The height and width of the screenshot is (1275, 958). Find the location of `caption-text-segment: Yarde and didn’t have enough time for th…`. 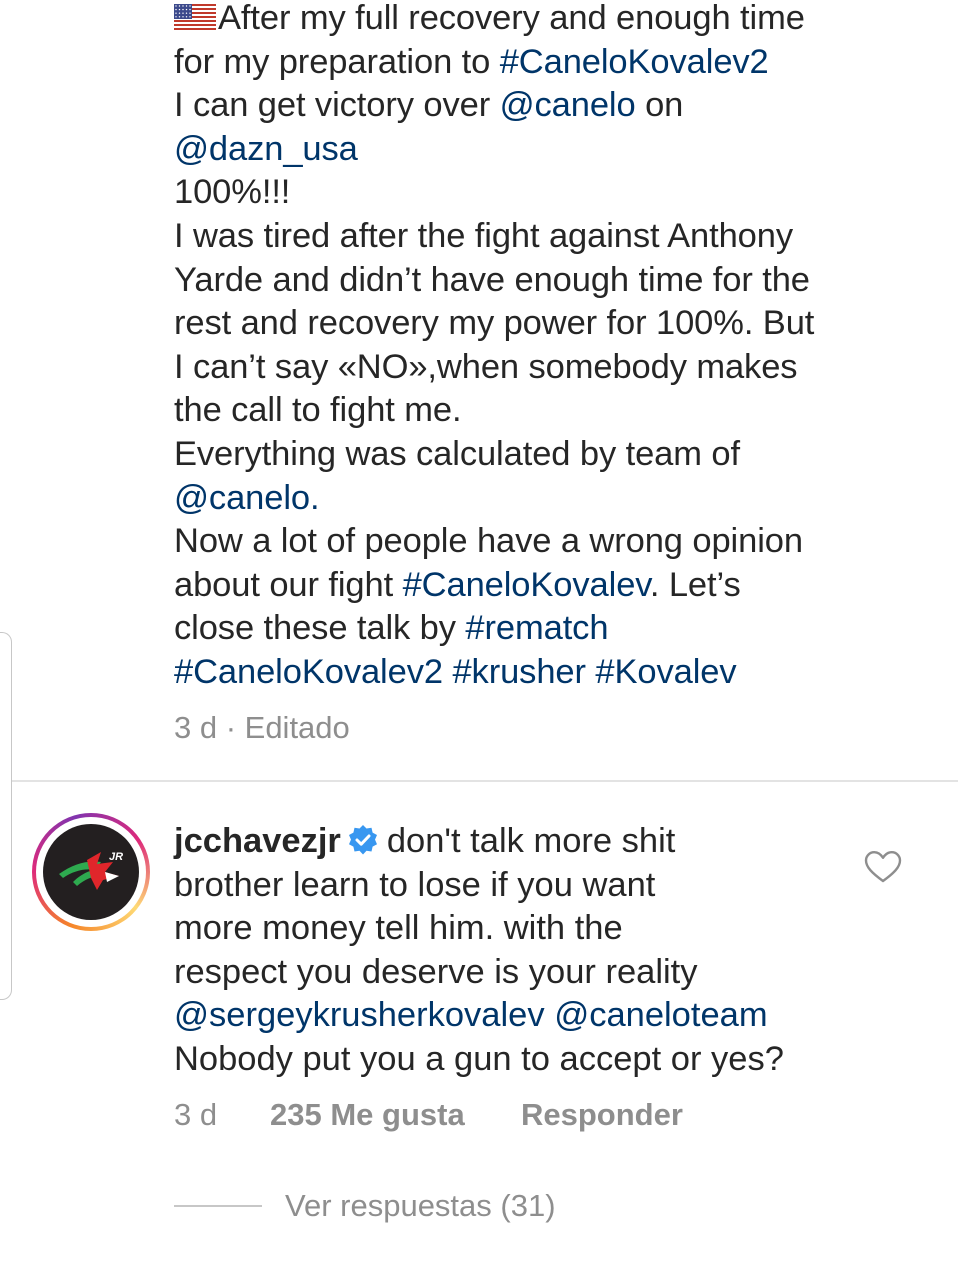

caption-text-segment: Yarde and didn’t have enough time for th… is located at coordinates (492, 279).